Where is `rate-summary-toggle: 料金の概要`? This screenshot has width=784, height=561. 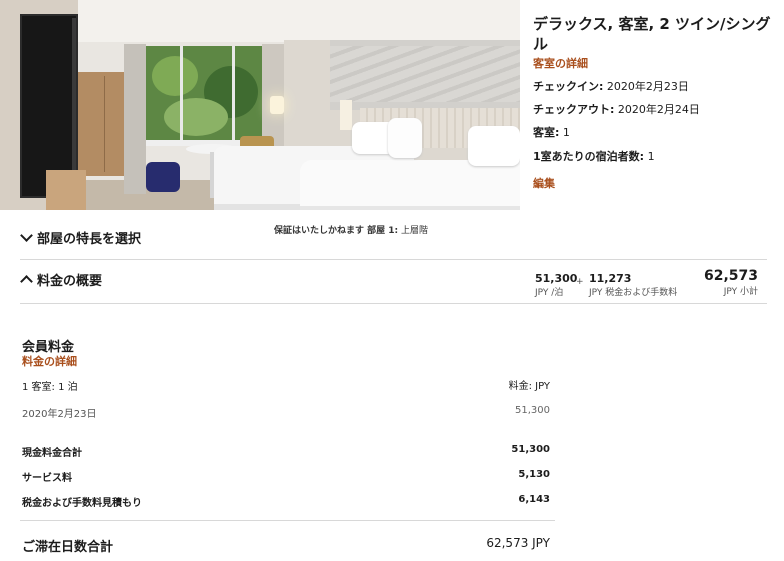
rate-summary-toggle: 料金の概要 is located at coordinates (61, 279).